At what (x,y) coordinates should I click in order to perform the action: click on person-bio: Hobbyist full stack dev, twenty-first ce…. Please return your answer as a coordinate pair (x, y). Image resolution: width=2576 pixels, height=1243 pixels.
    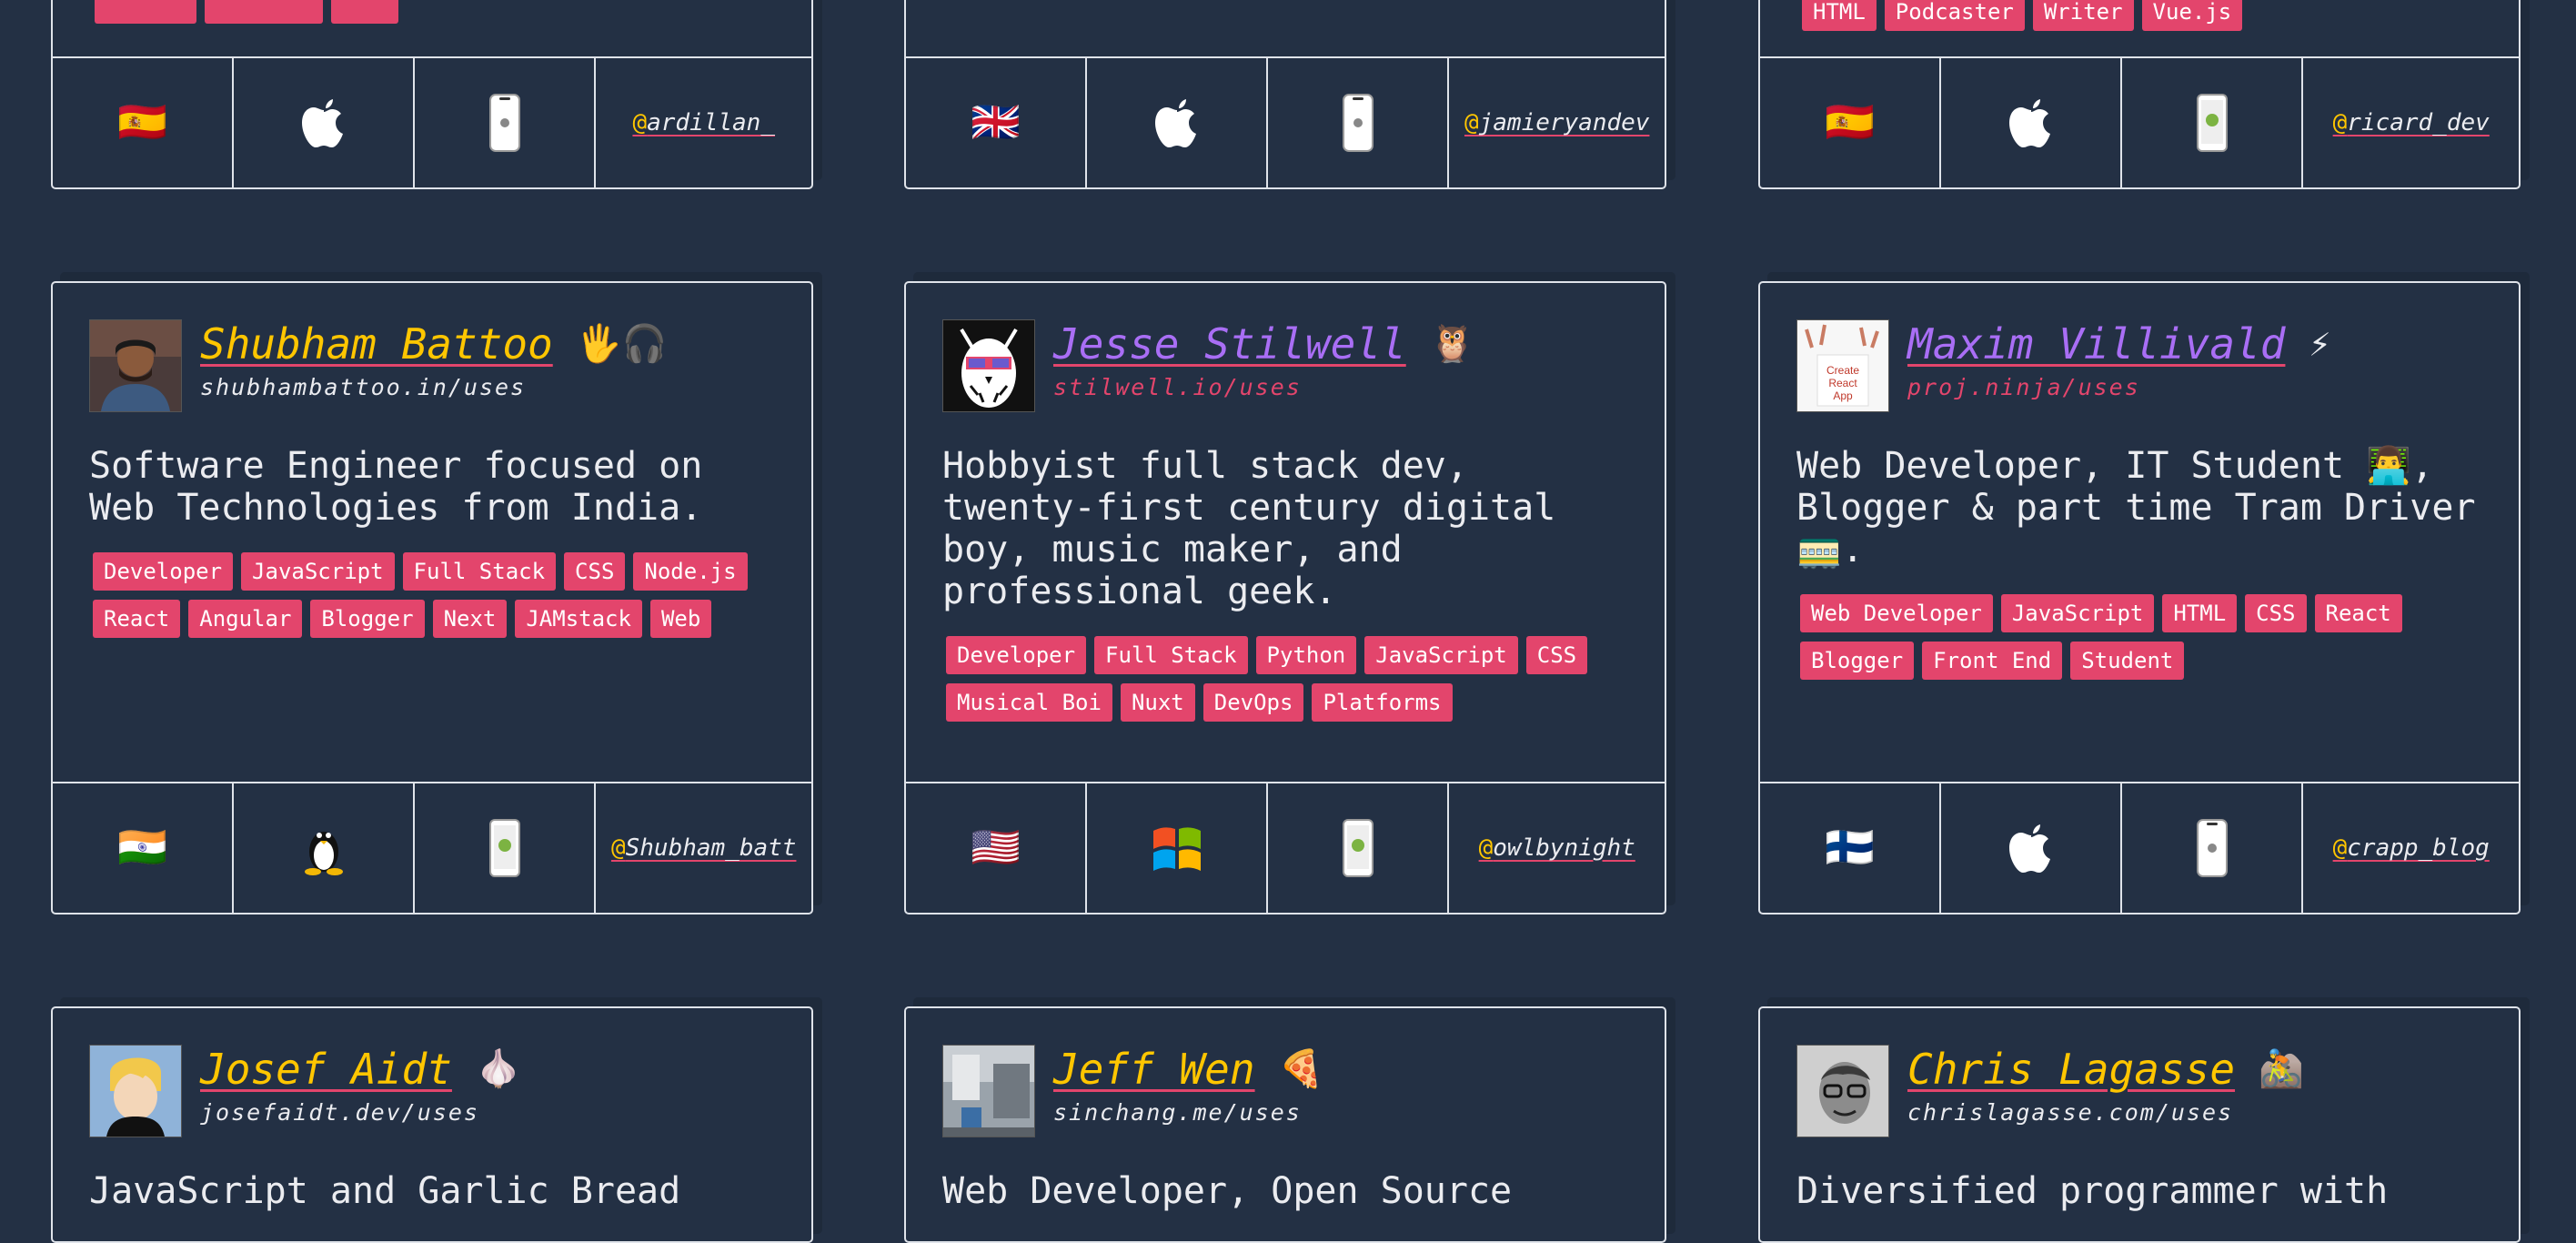
    Looking at the image, I should click on (1249, 528).